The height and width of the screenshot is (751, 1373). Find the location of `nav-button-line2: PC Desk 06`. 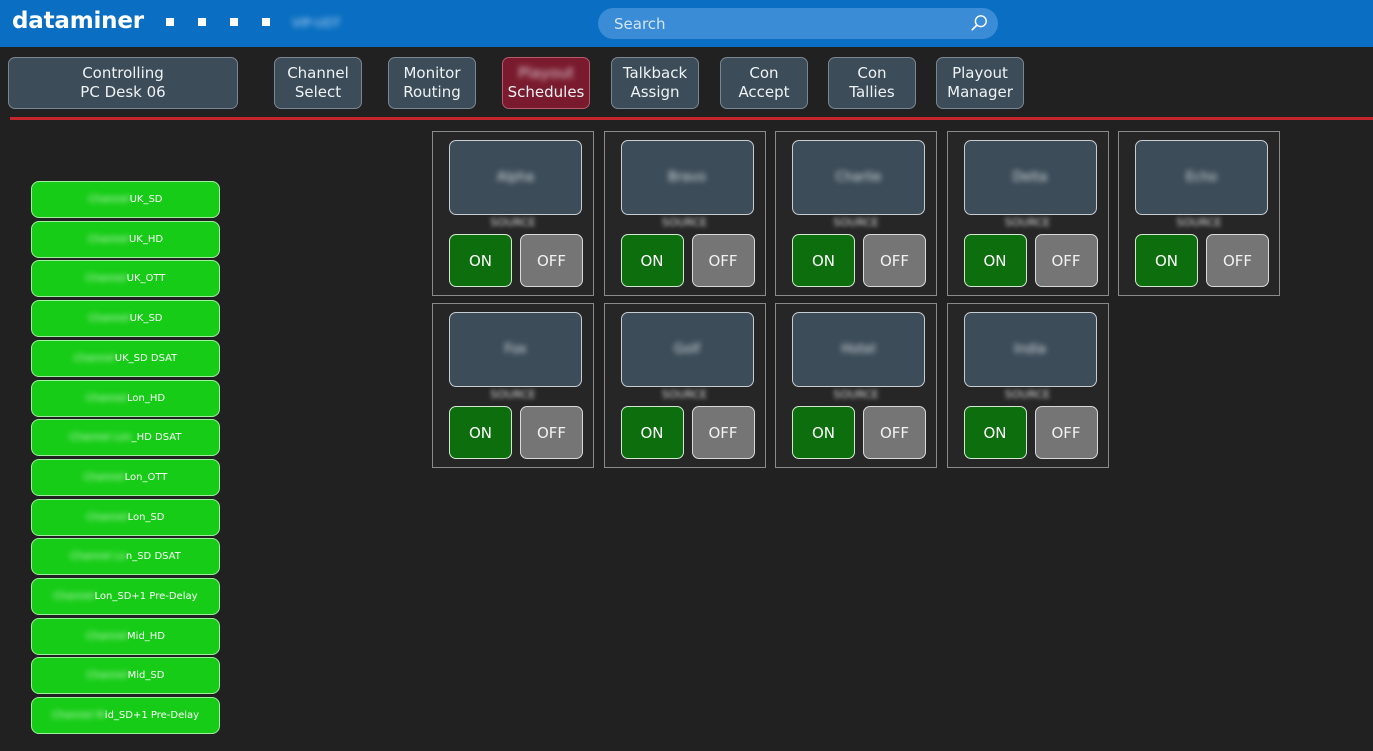

nav-button-line2: PC Desk 06 is located at coordinates (123, 92).